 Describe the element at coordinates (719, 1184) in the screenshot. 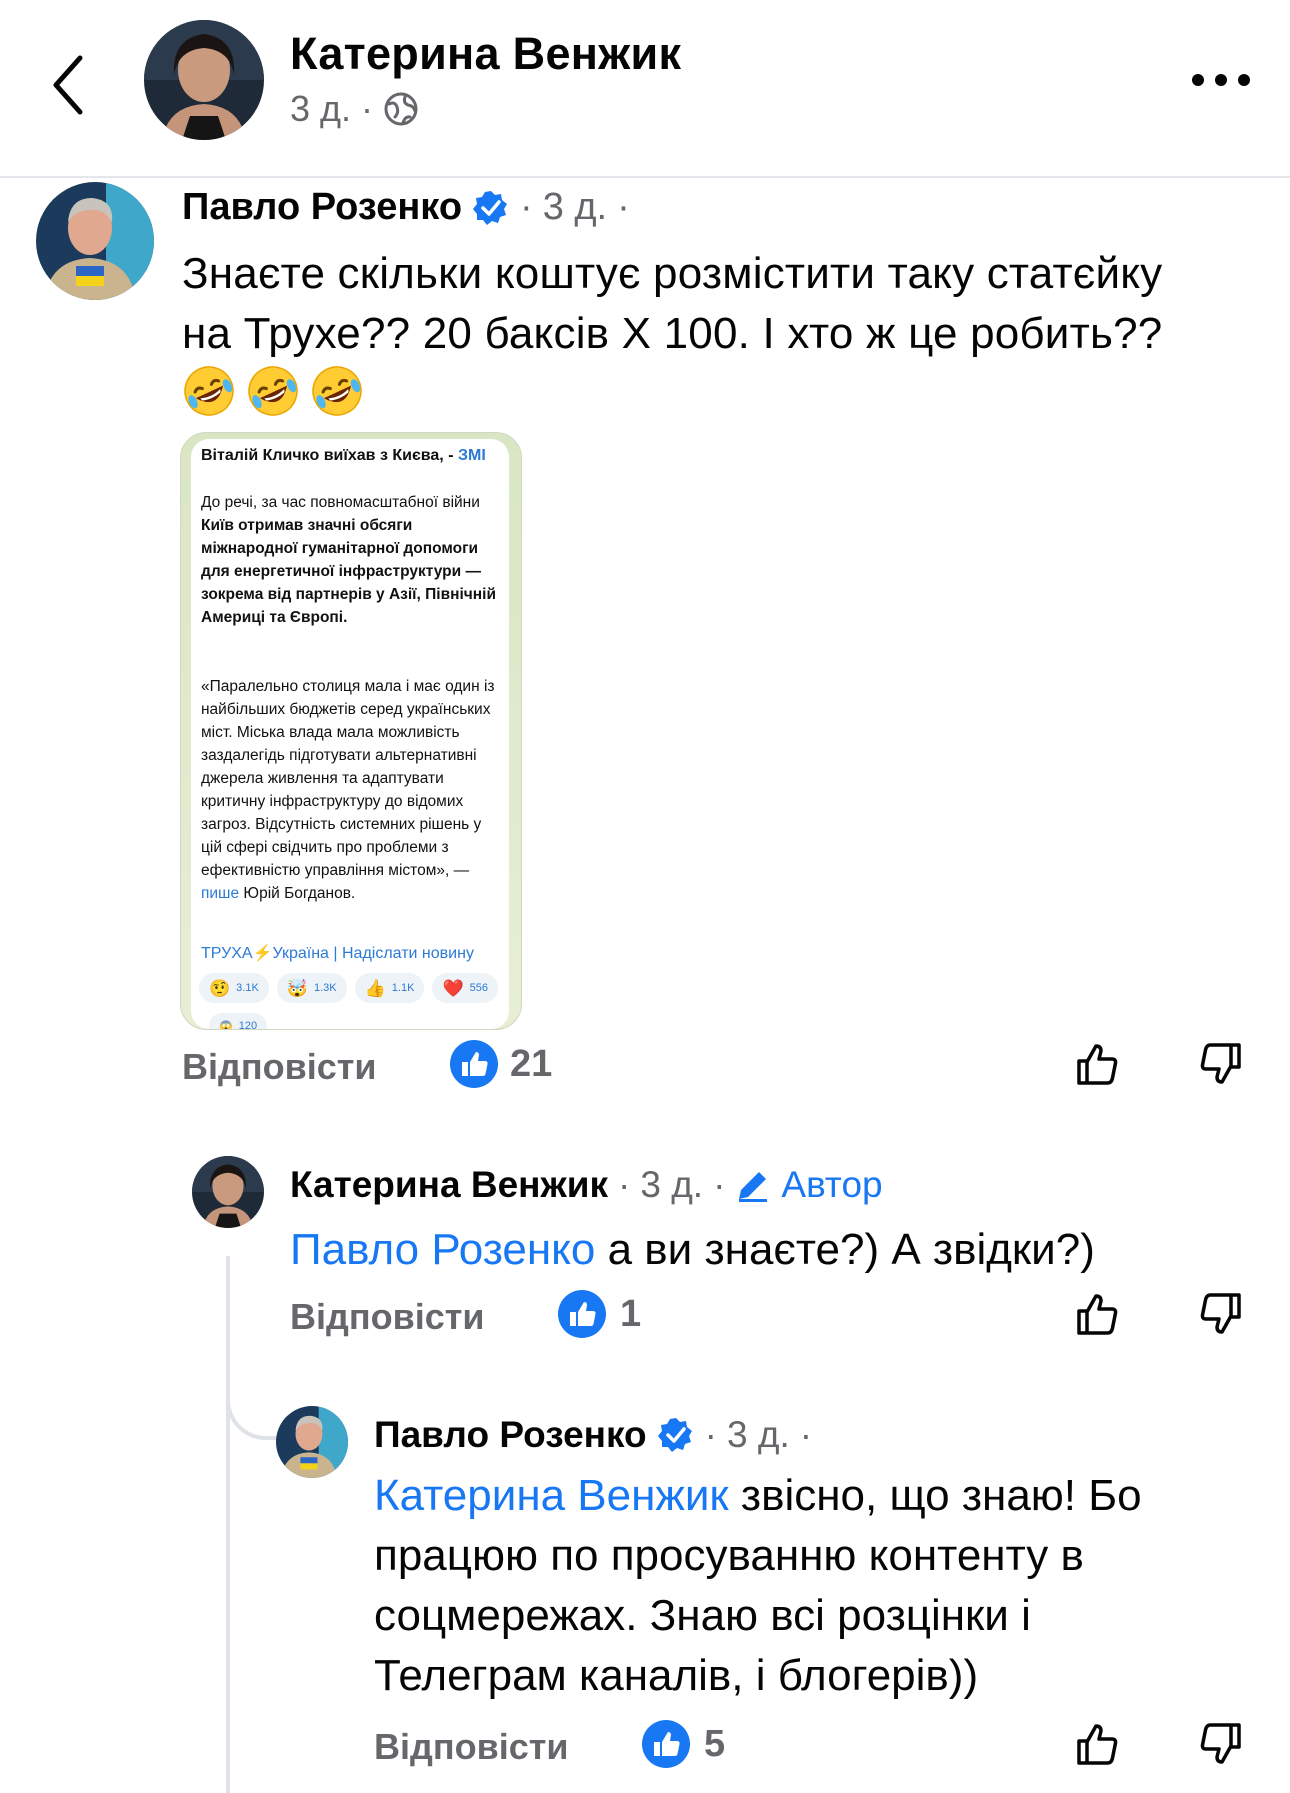

I see `comment2-dot2: ·` at that location.